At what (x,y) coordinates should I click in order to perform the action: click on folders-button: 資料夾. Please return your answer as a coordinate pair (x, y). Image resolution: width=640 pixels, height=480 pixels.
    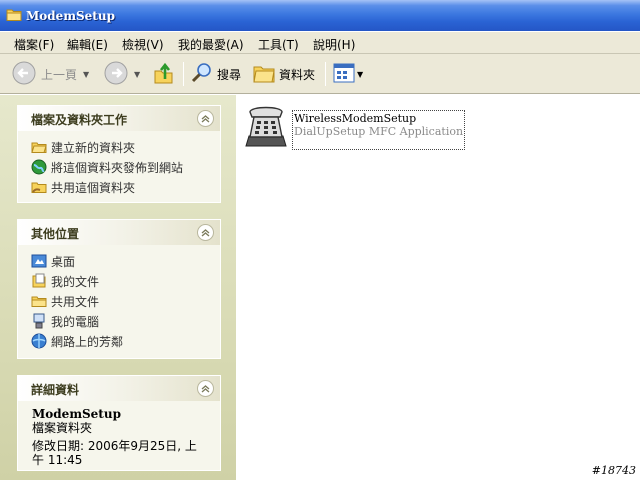
    Looking at the image, I should click on (283, 74).